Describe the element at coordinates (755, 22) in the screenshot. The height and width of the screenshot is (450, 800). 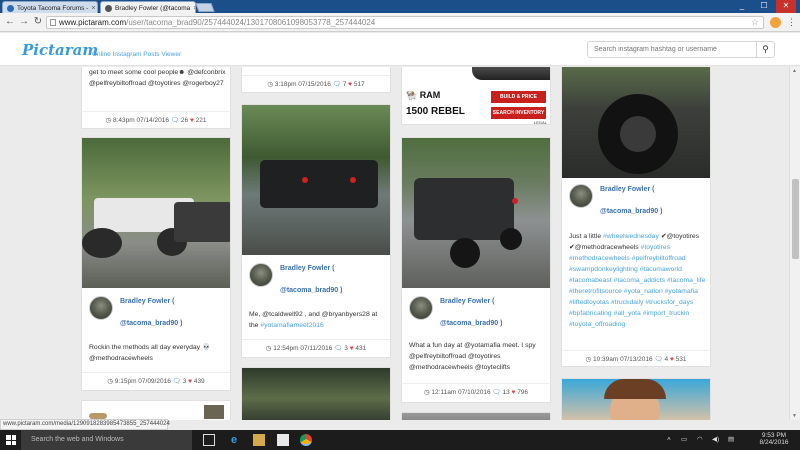
I see `bookmark-star-icon: ☆` at that location.